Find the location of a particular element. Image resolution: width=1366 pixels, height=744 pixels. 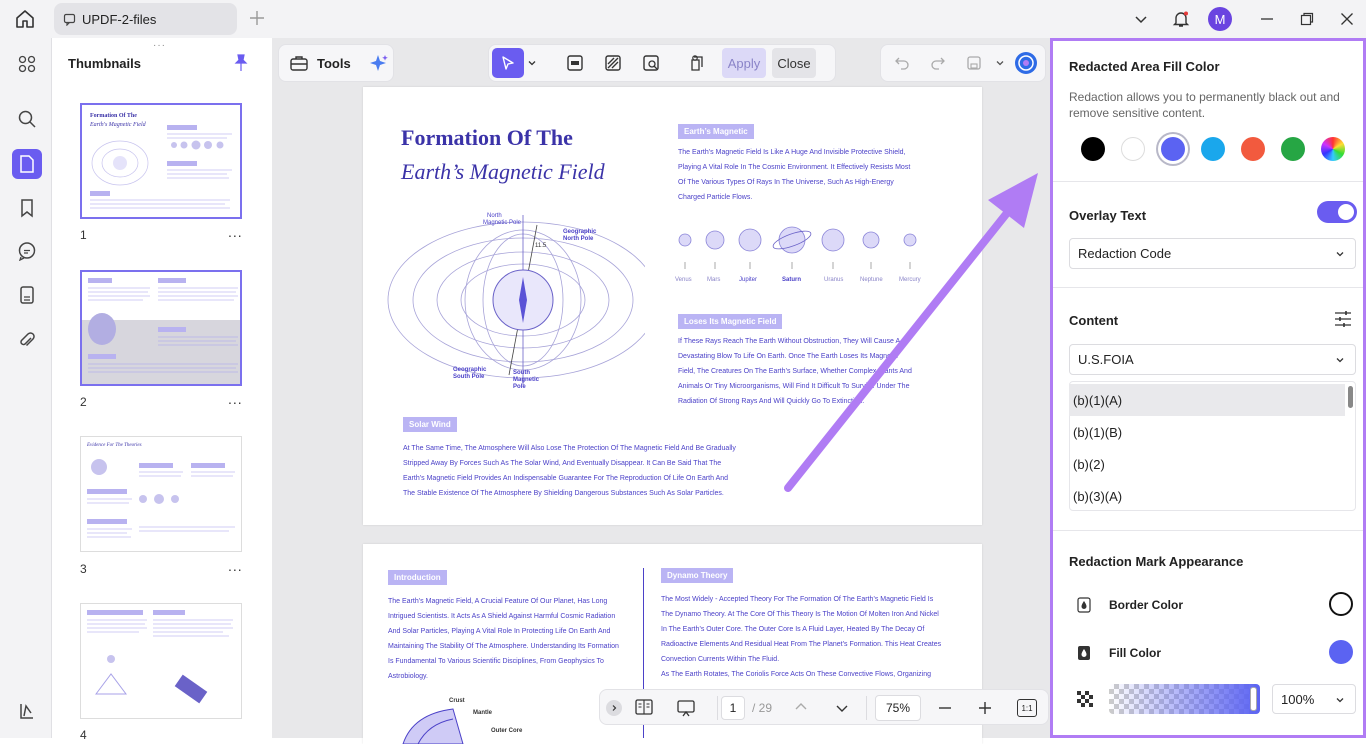

overlay-text-toggle is located at coordinates (1337, 212).